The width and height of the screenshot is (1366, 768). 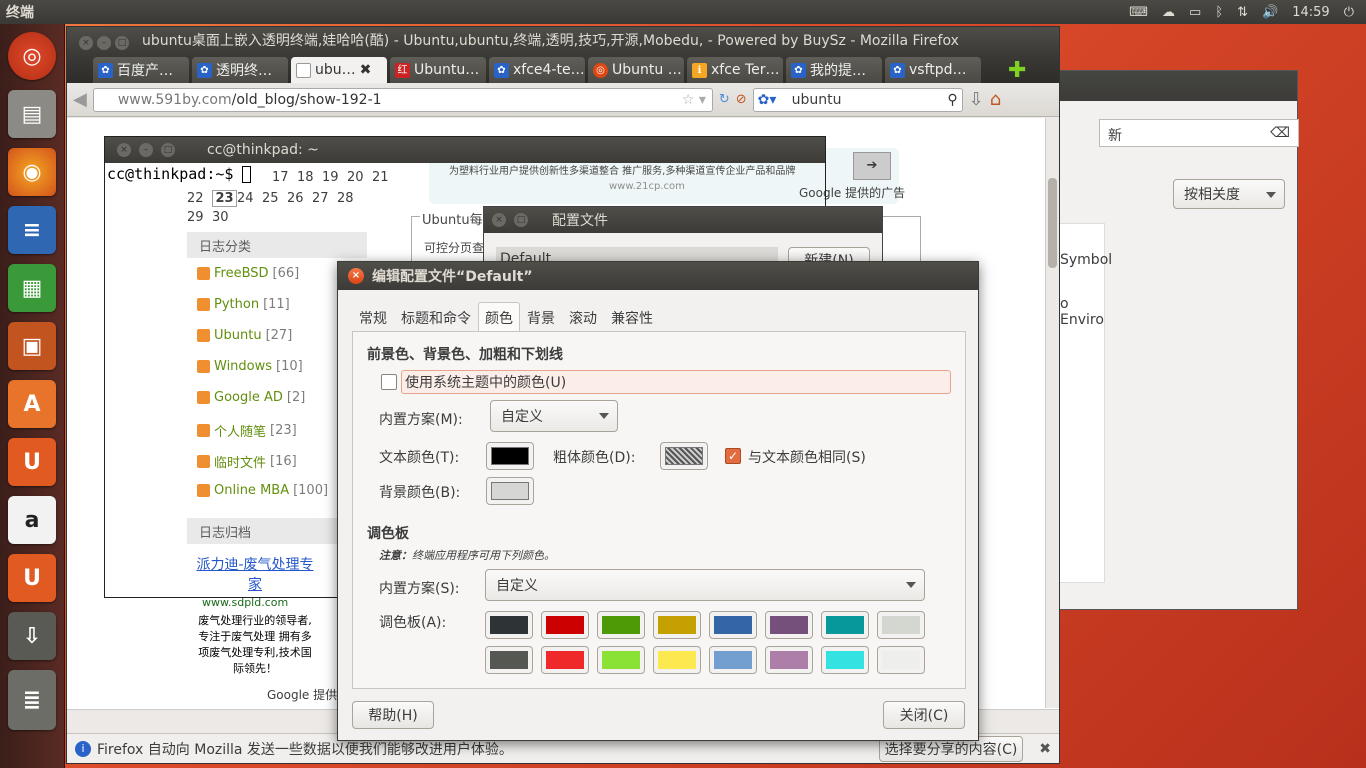 What do you see at coordinates (467, 555) in the screenshot?
I see `palette-note: 注意：终端应用程序可用下列颜色。` at bounding box center [467, 555].